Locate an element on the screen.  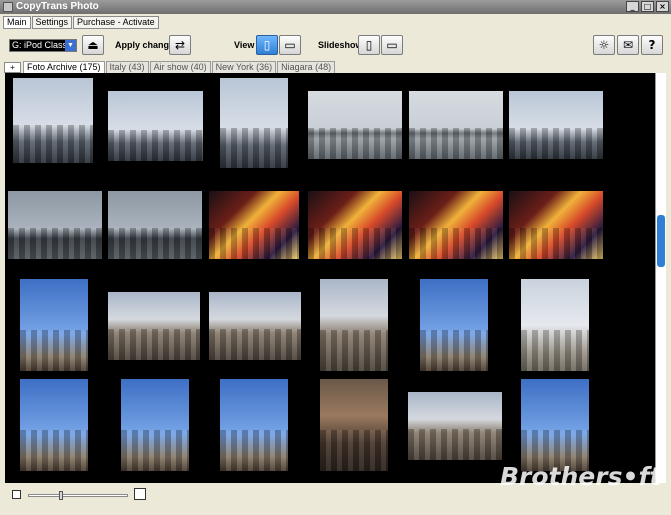
slideshow-ipod-button: ▯ is located at coordinates (369, 45).